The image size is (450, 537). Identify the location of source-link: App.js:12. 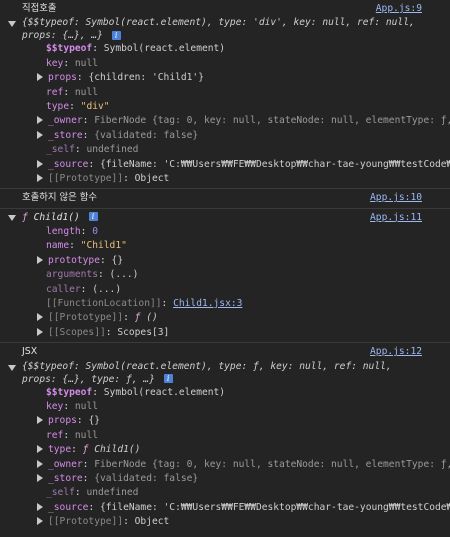
(396, 352).